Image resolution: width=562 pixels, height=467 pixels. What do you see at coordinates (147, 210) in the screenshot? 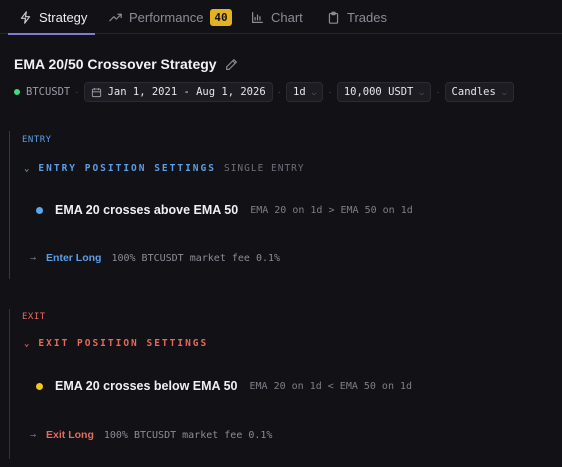
I see `entry-condition-title: EMA 20 crosses above EMA 50` at bounding box center [147, 210].